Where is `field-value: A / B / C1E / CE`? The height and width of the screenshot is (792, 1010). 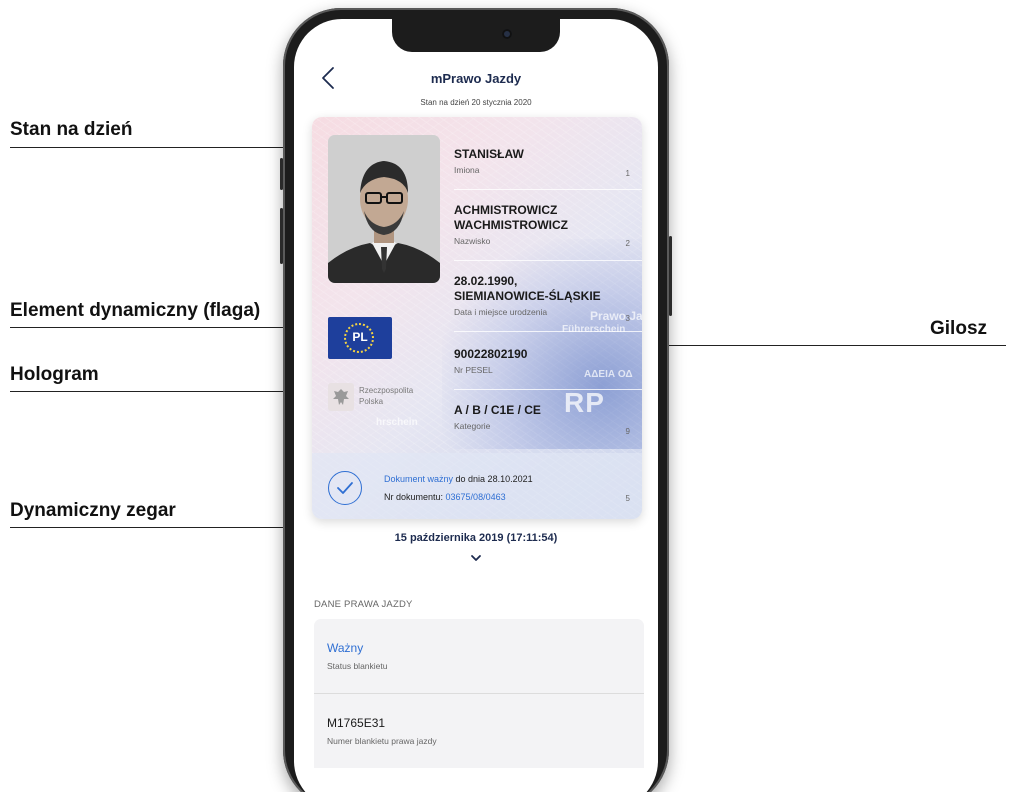
field-value: A / B / C1E / CE is located at coordinates (497, 410).